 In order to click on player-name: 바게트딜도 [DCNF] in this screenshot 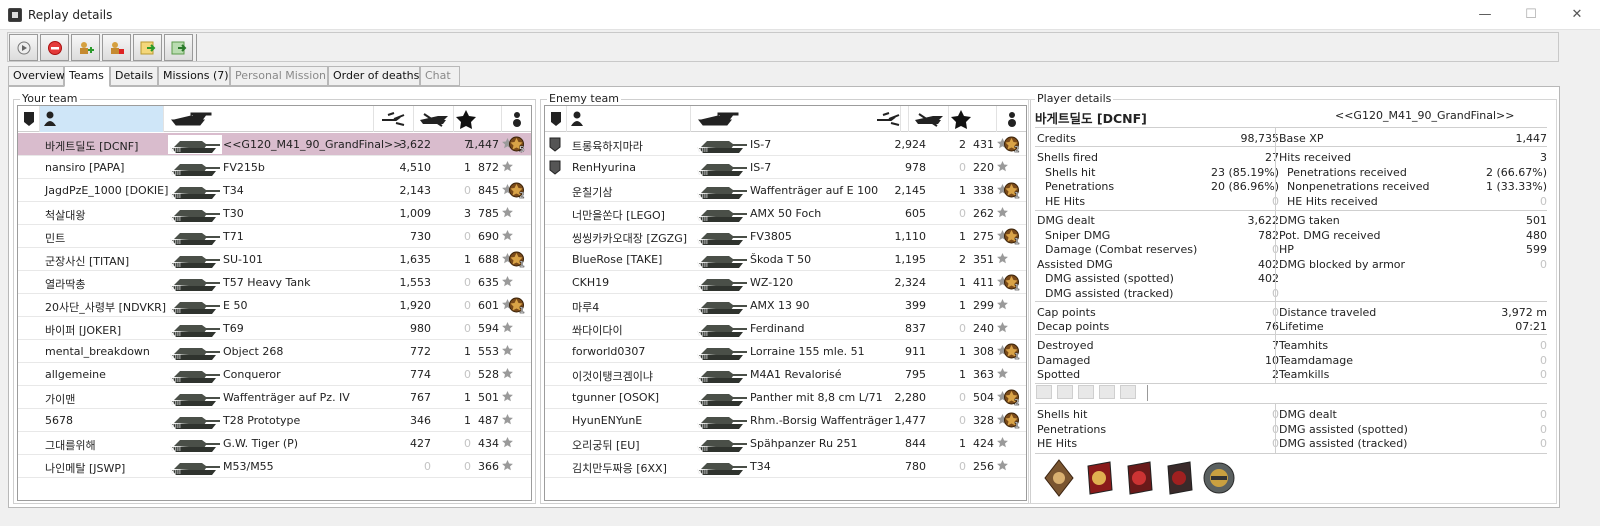, I will do `click(1091, 118)`.